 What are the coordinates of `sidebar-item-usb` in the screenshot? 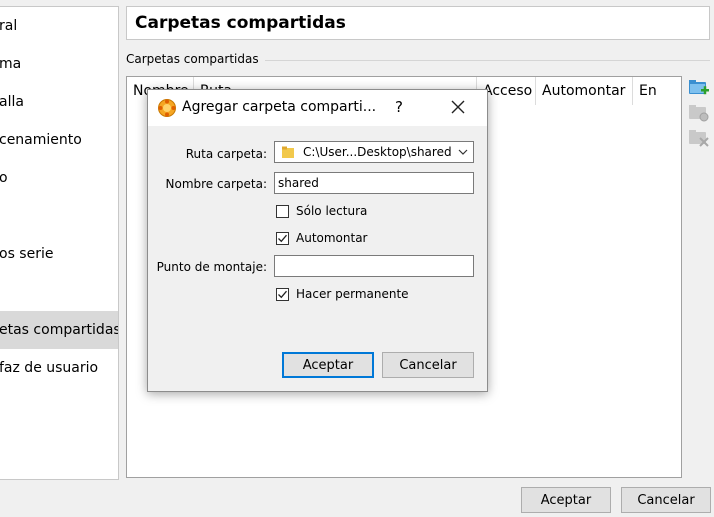 It's located at (59, 292).